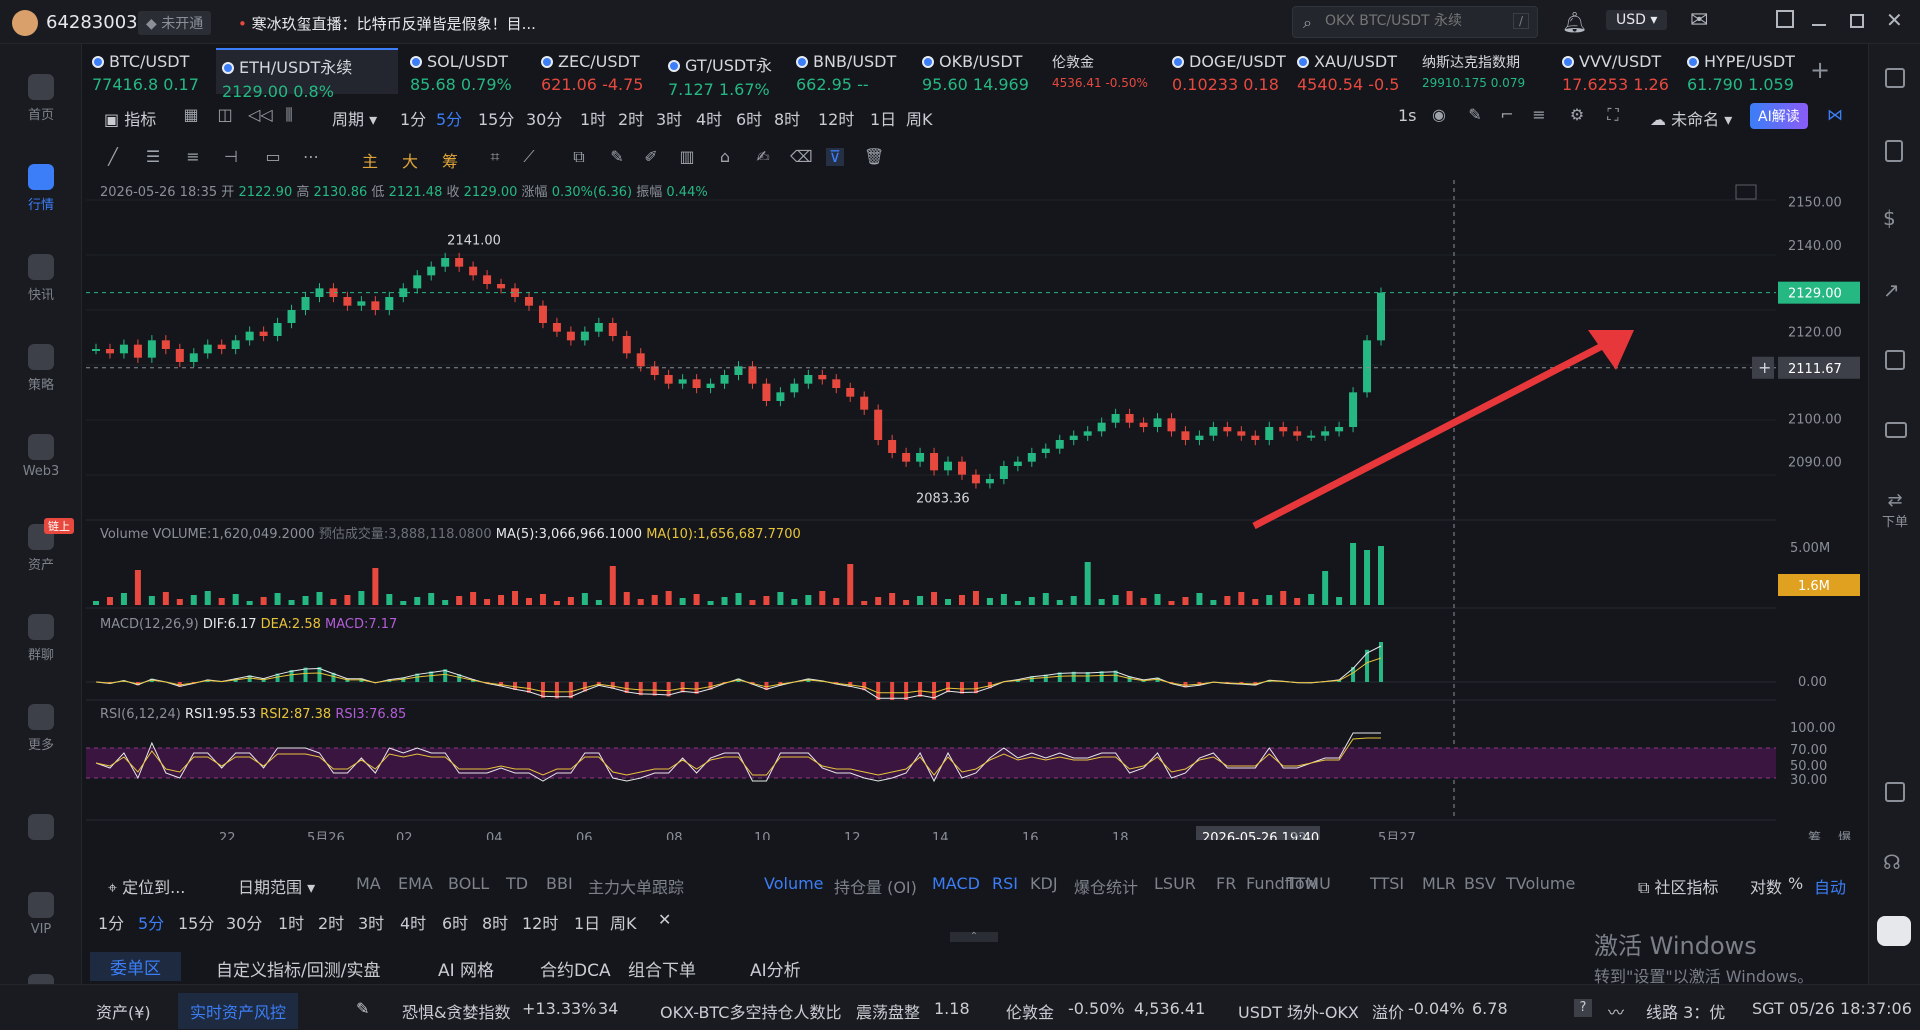 The height and width of the screenshot is (1030, 1920). What do you see at coordinates (1814, 838) in the screenshot?
I see `time-axis-right-label: 筹` at bounding box center [1814, 838].